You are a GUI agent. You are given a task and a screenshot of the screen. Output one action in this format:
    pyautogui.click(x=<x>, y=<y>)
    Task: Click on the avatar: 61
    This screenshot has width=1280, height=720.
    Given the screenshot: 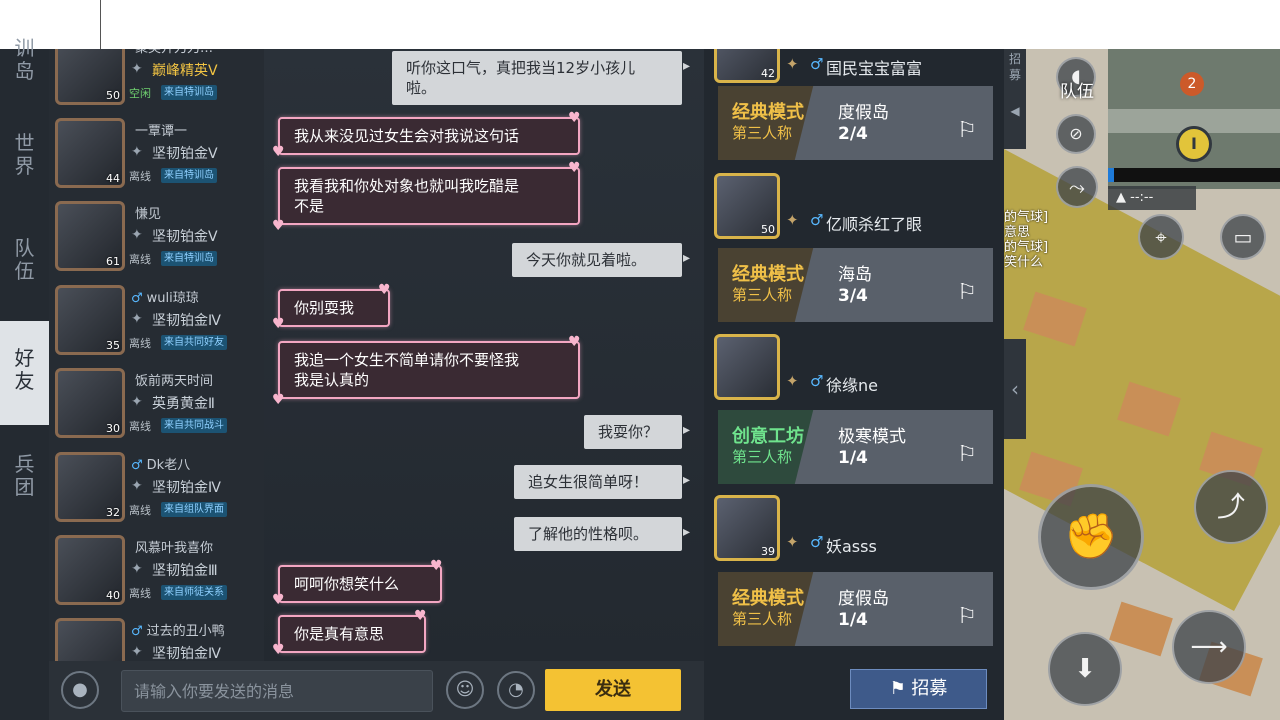 What is the action you would take?
    pyautogui.click(x=90, y=236)
    